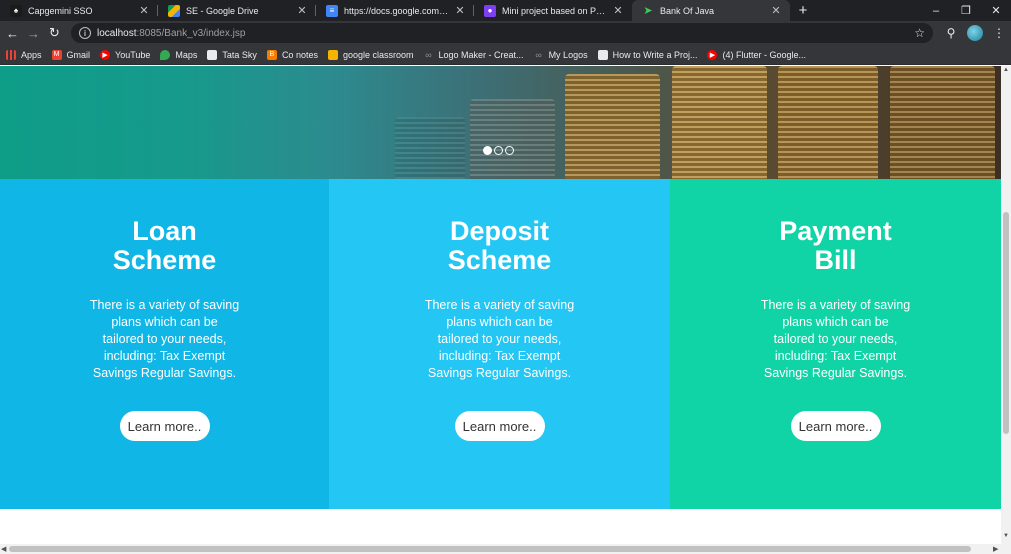 This screenshot has width=1011, height=554. Describe the element at coordinates (919, 33) in the screenshot. I see `bookmark-star-icon: ☆` at that location.